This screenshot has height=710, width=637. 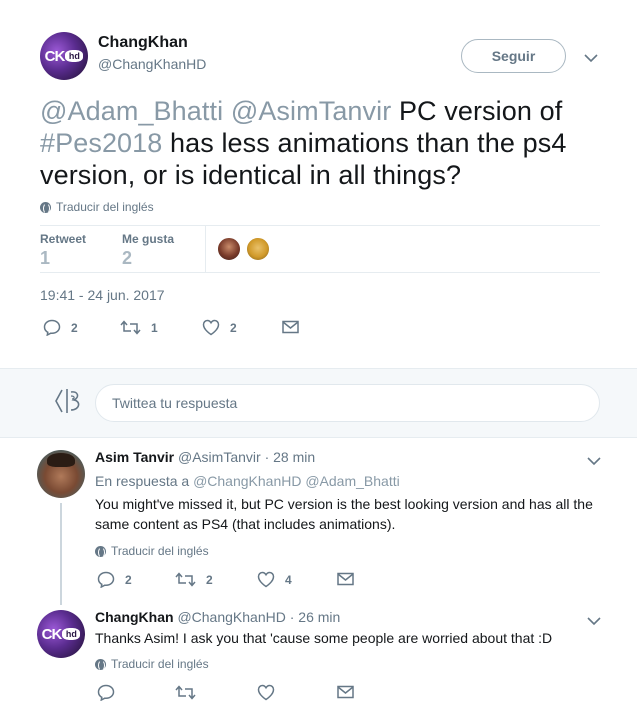 I want to click on reply-author-name: ChangKhan, so click(x=134, y=617).